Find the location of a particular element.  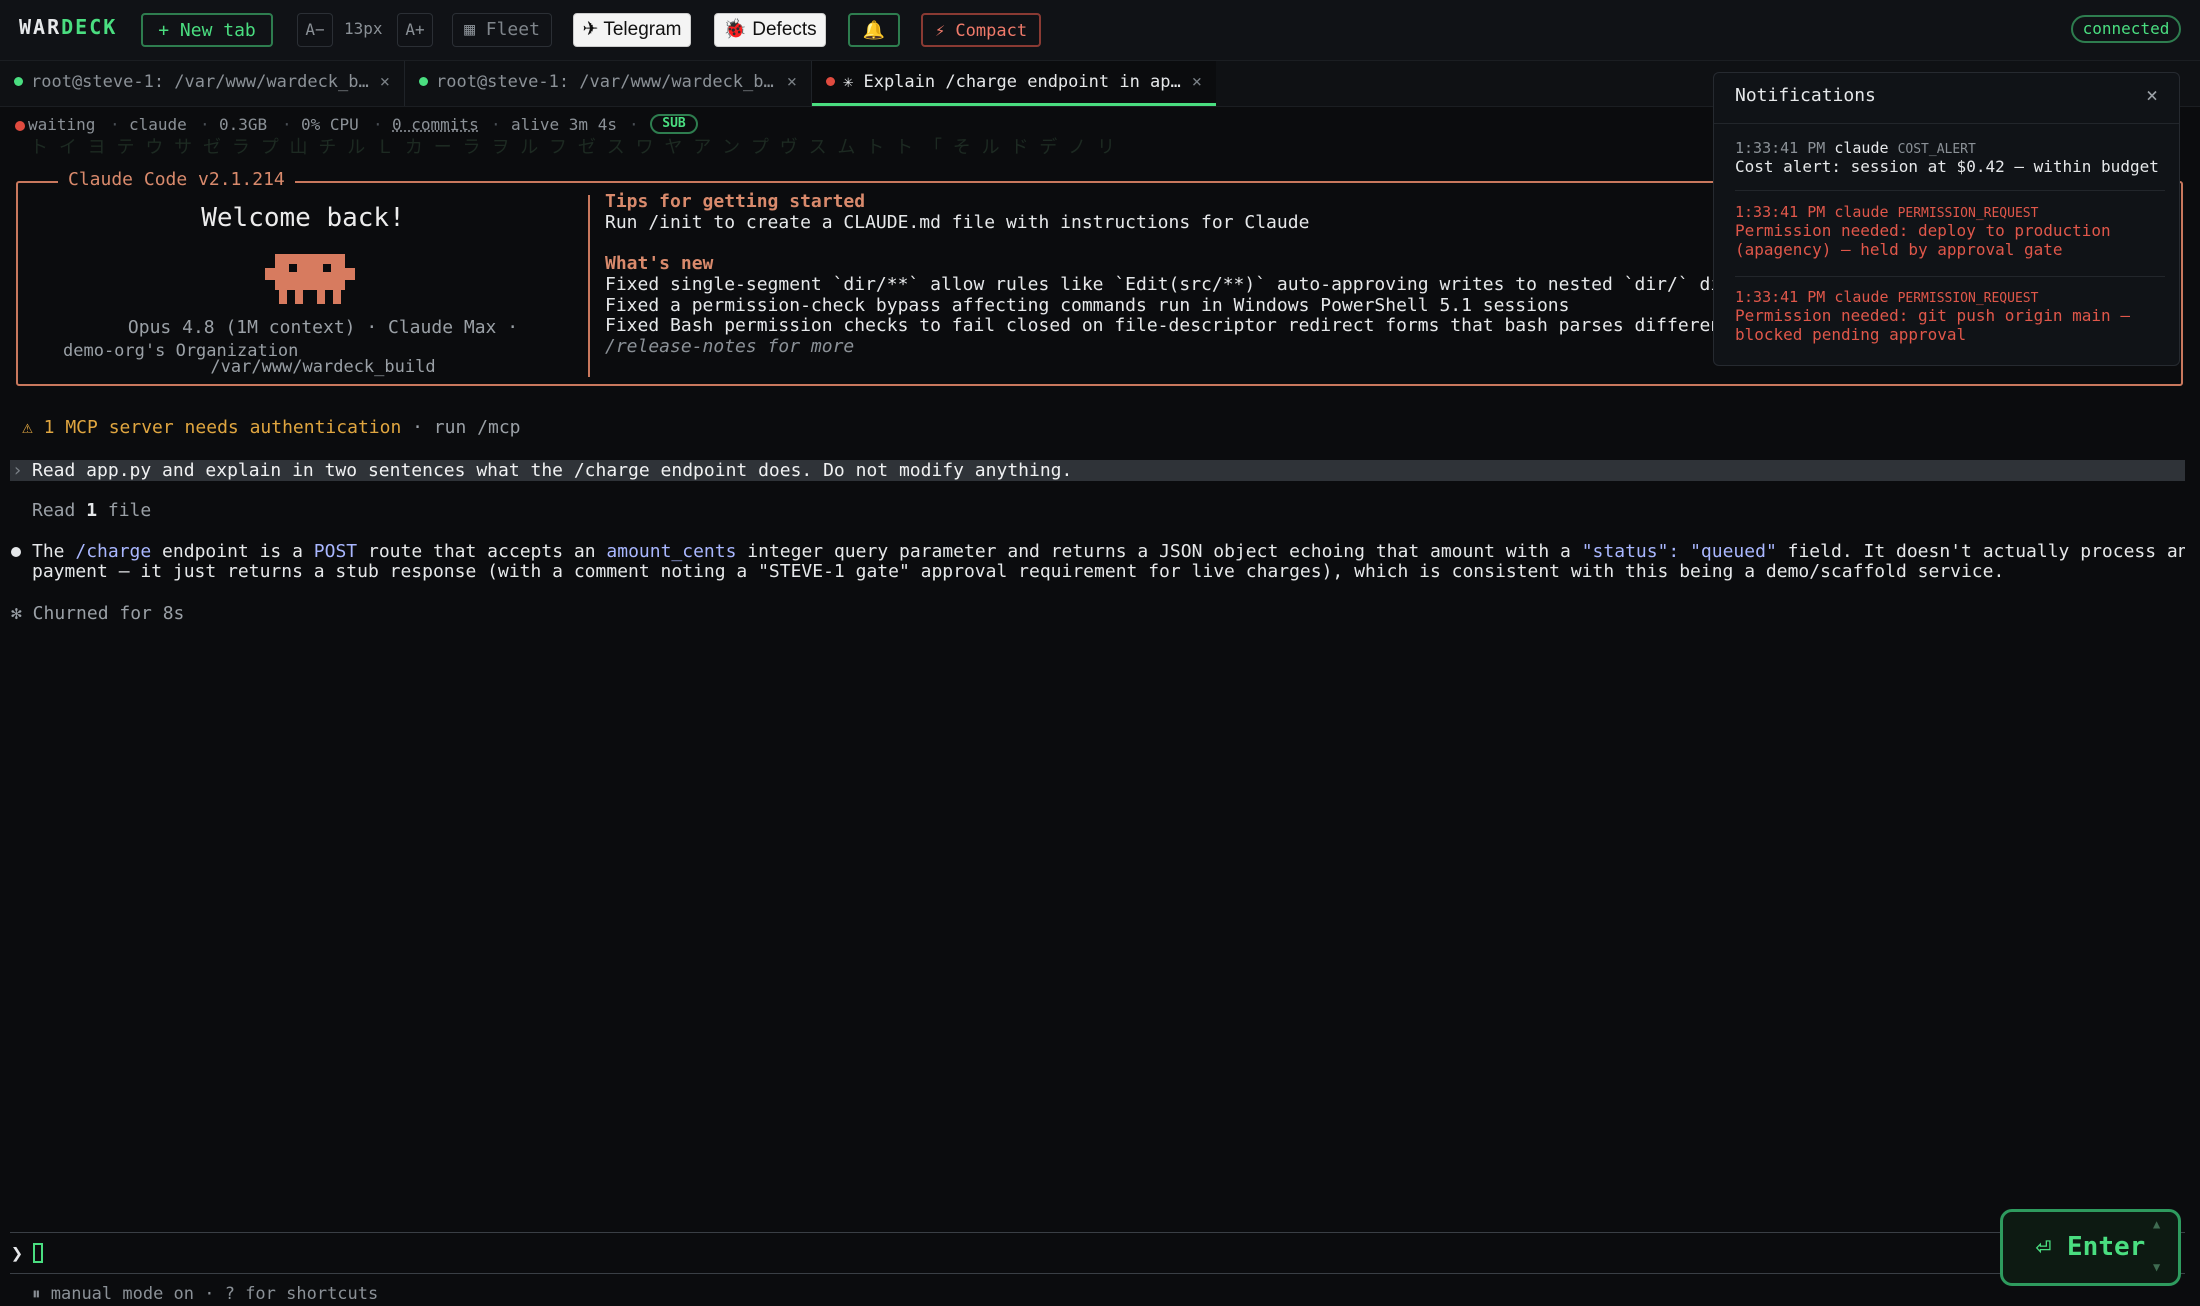

font-increase-button: A+ is located at coordinates (415, 30).